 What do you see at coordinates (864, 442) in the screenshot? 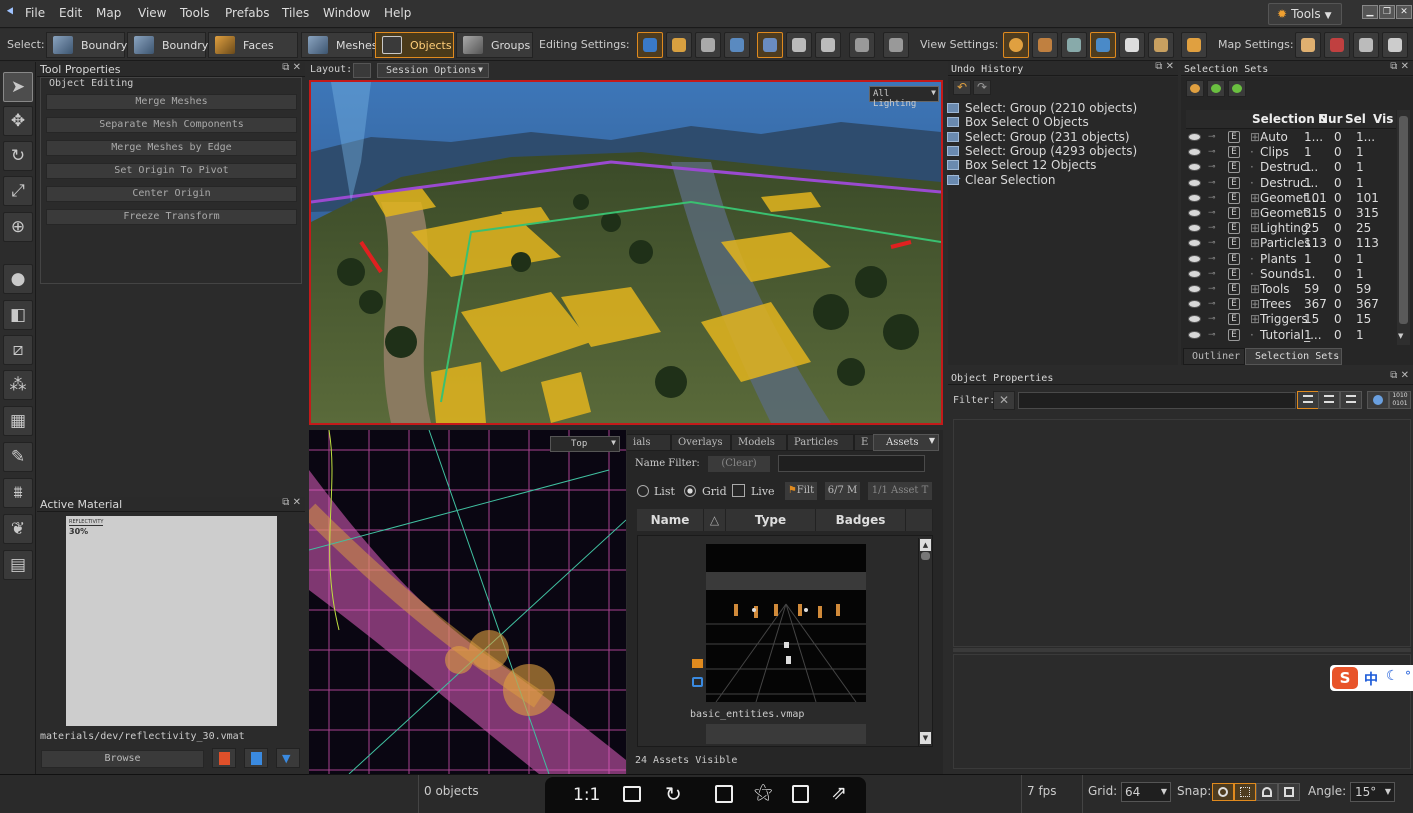
I see `tab-entities: E` at bounding box center [864, 442].